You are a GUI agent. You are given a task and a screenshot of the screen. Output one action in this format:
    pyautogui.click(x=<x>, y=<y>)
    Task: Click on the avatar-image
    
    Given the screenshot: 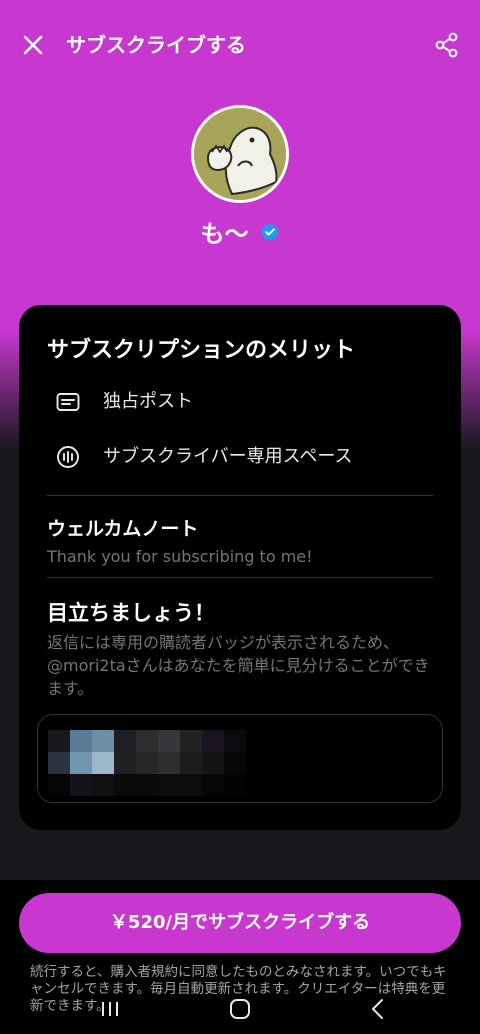 What is the action you would take?
    pyautogui.click(x=240, y=154)
    